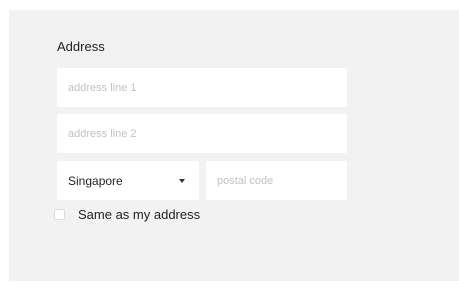  What do you see at coordinates (128, 180) in the screenshot?
I see `country-select: Singapore` at bounding box center [128, 180].